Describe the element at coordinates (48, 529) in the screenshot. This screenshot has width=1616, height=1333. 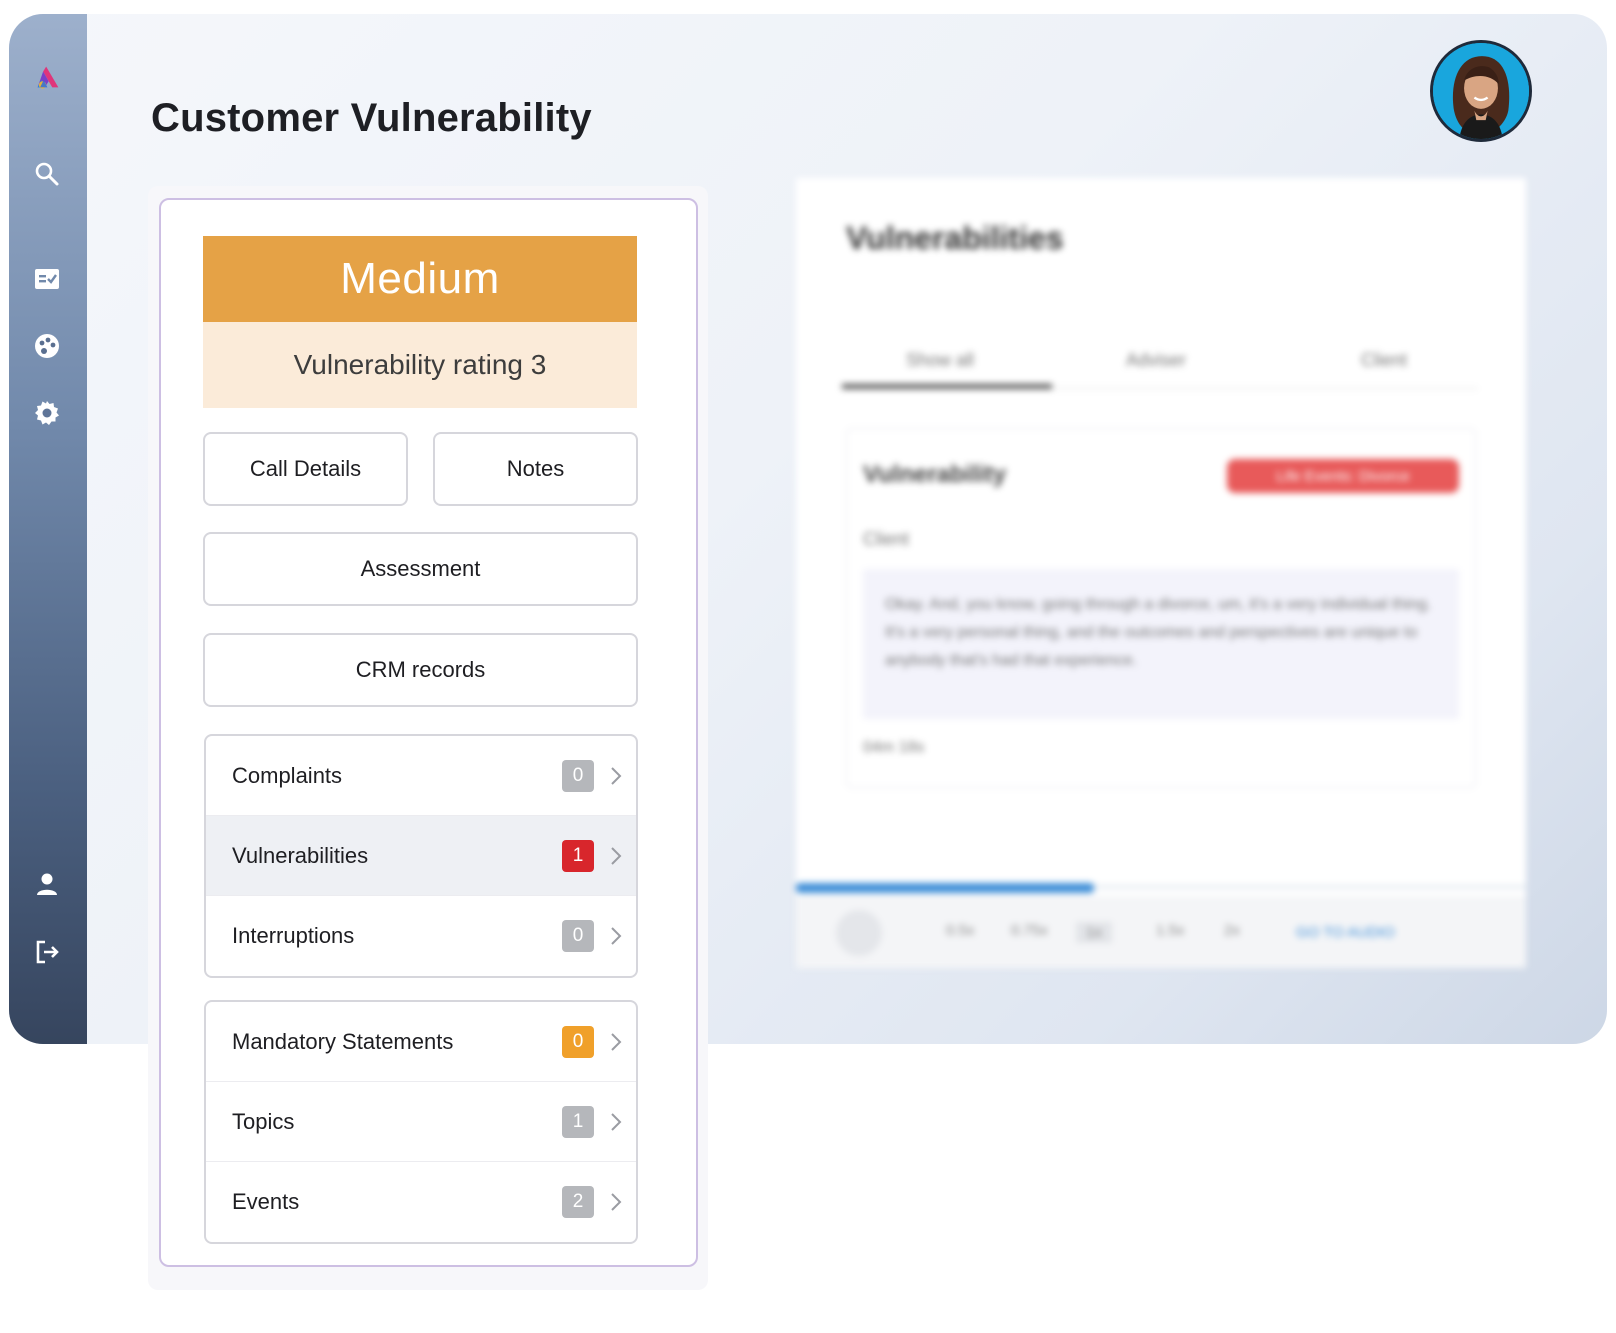
I see `sidebar` at that location.